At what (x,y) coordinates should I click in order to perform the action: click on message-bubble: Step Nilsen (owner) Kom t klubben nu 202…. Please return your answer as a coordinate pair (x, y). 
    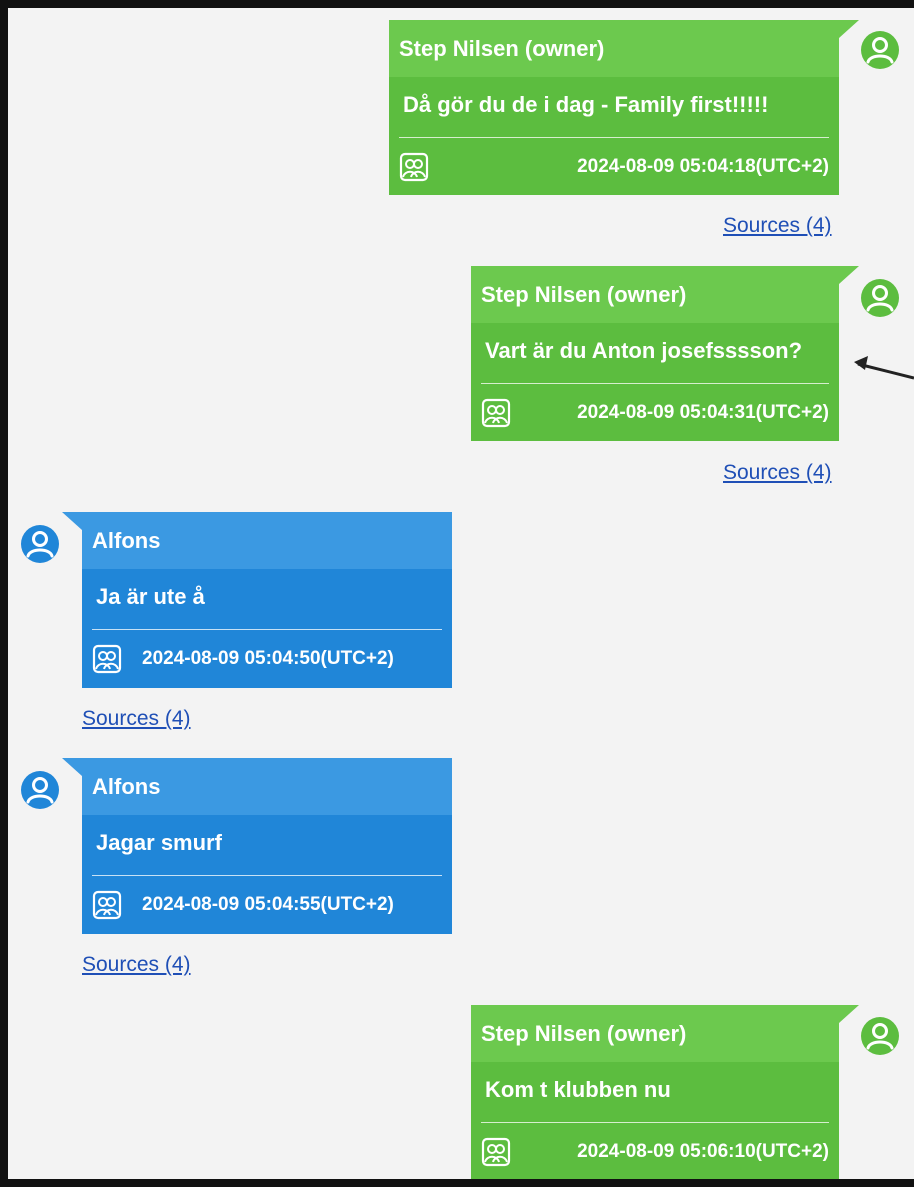
    Looking at the image, I should click on (665, 1092).